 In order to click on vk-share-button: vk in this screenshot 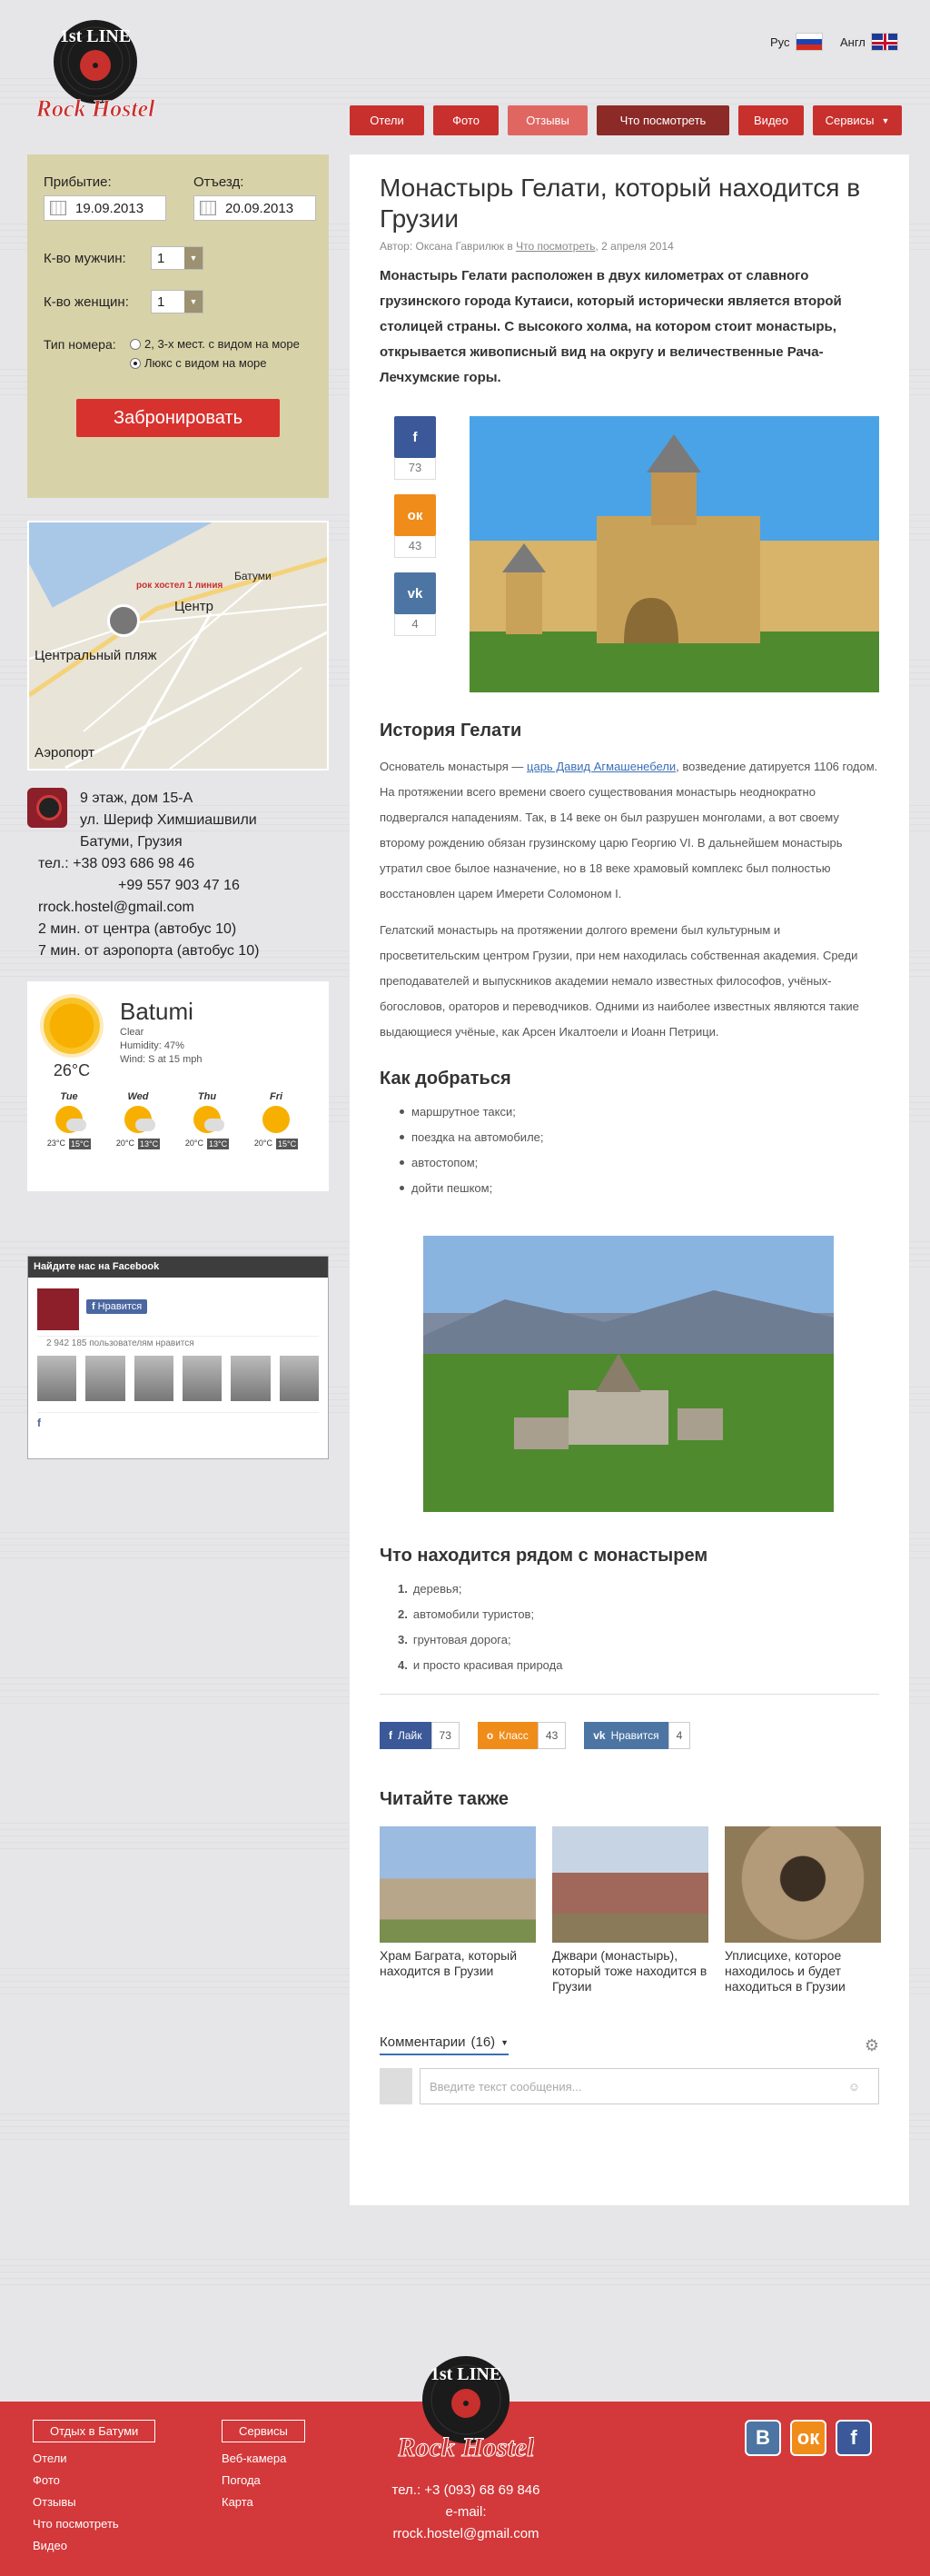, I will do `click(415, 593)`.